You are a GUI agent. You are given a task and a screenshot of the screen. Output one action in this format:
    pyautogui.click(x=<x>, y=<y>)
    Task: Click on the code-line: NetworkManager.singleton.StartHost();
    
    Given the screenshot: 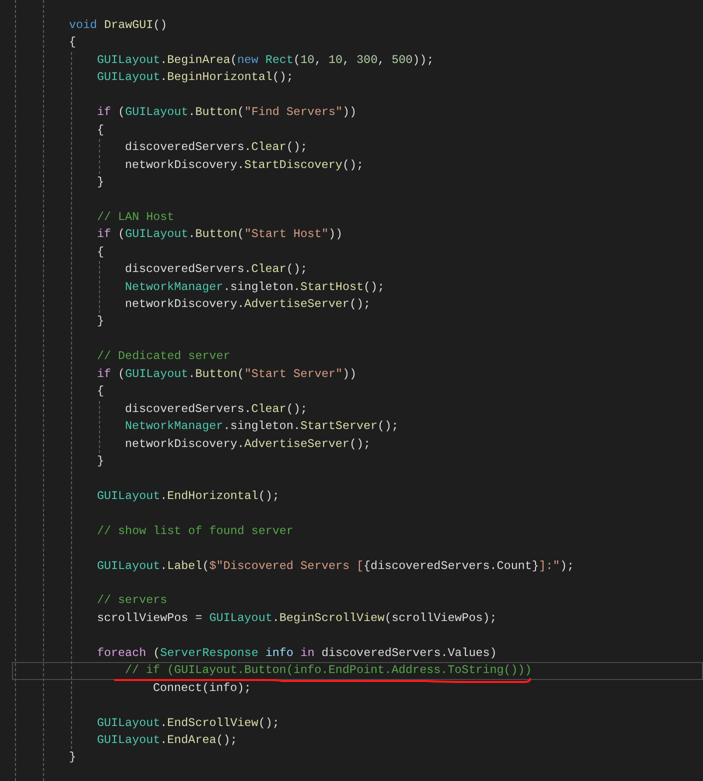 What is the action you would take?
    pyautogui.click(x=255, y=287)
    